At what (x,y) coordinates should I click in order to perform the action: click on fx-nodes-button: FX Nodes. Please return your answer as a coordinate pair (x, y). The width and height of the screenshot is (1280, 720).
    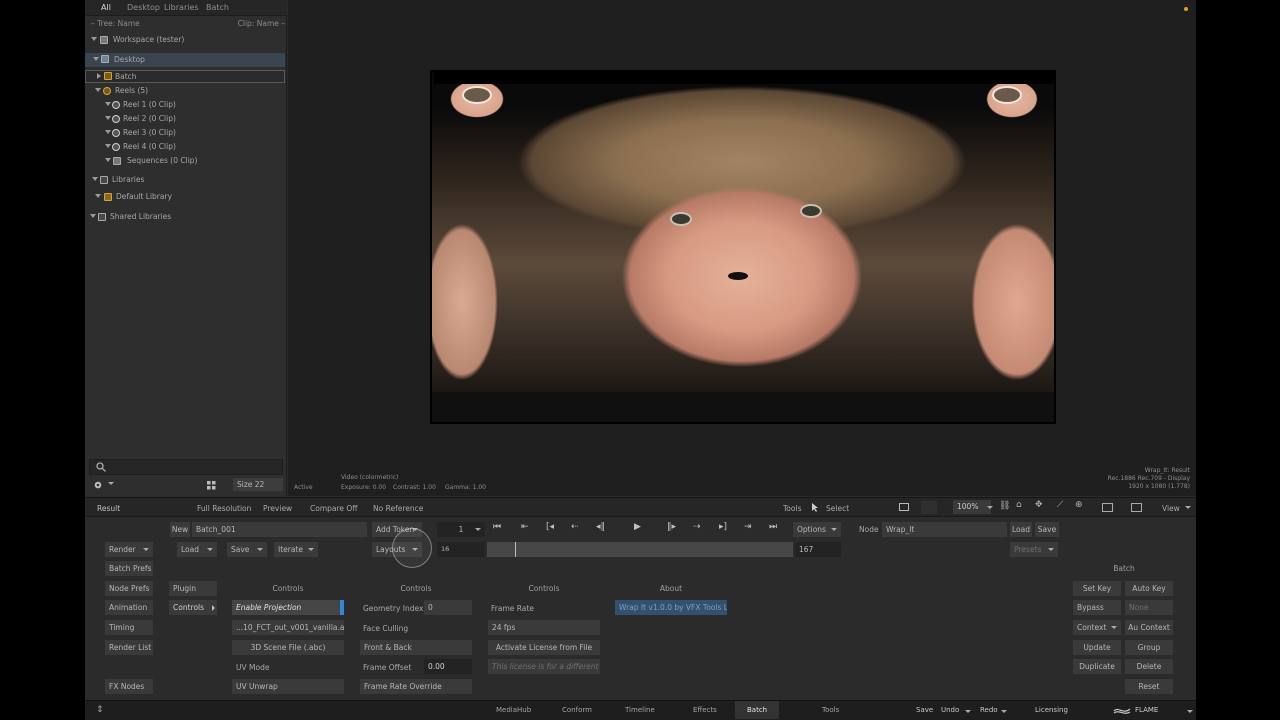
    Looking at the image, I should click on (129, 686).